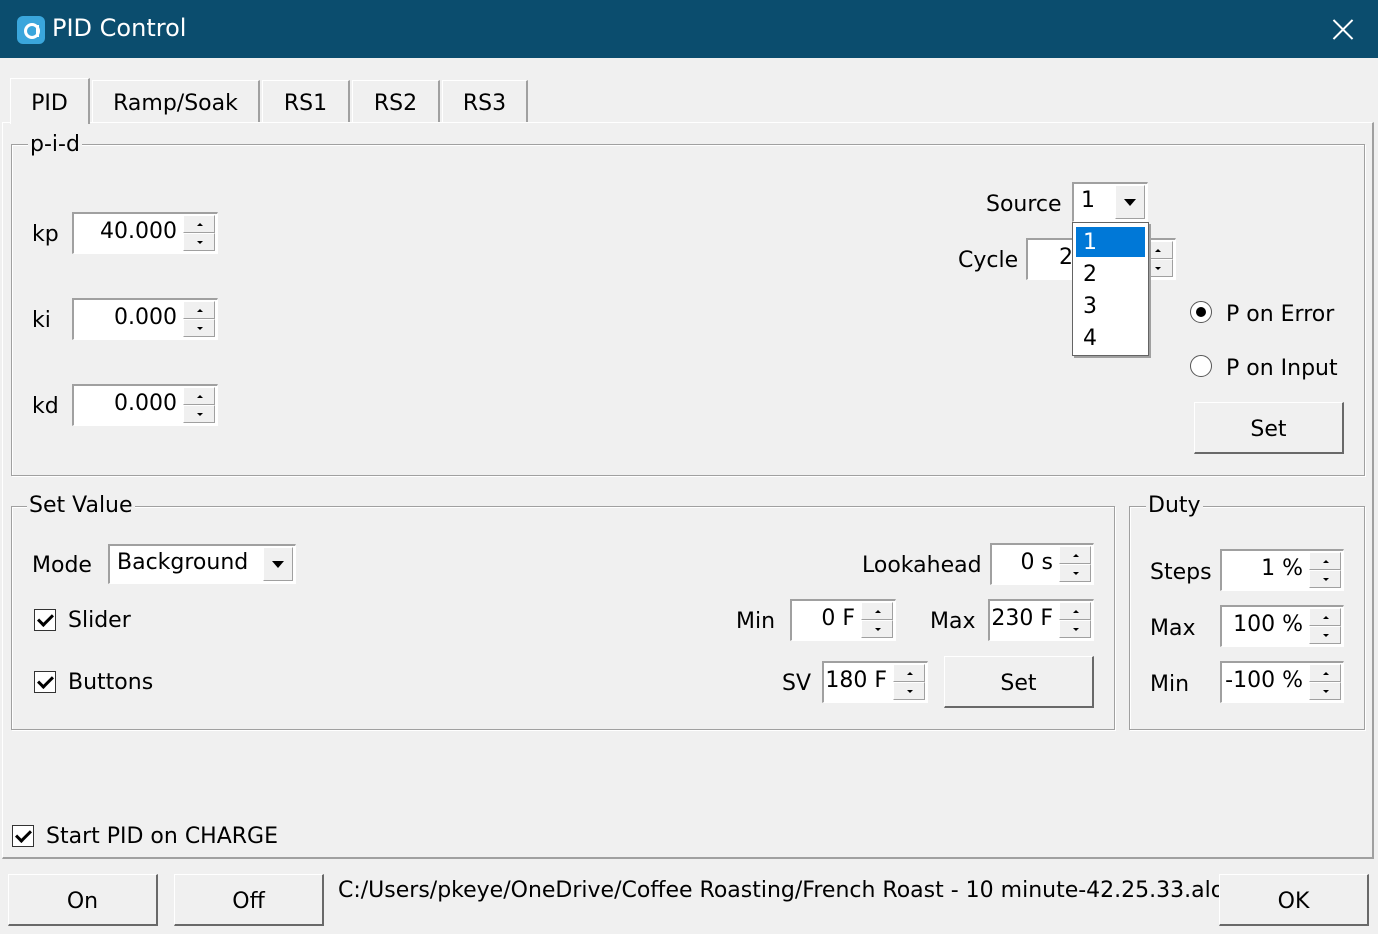 The image size is (1378, 934). I want to click on kp-spinbox: 40.000, so click(145, 233).